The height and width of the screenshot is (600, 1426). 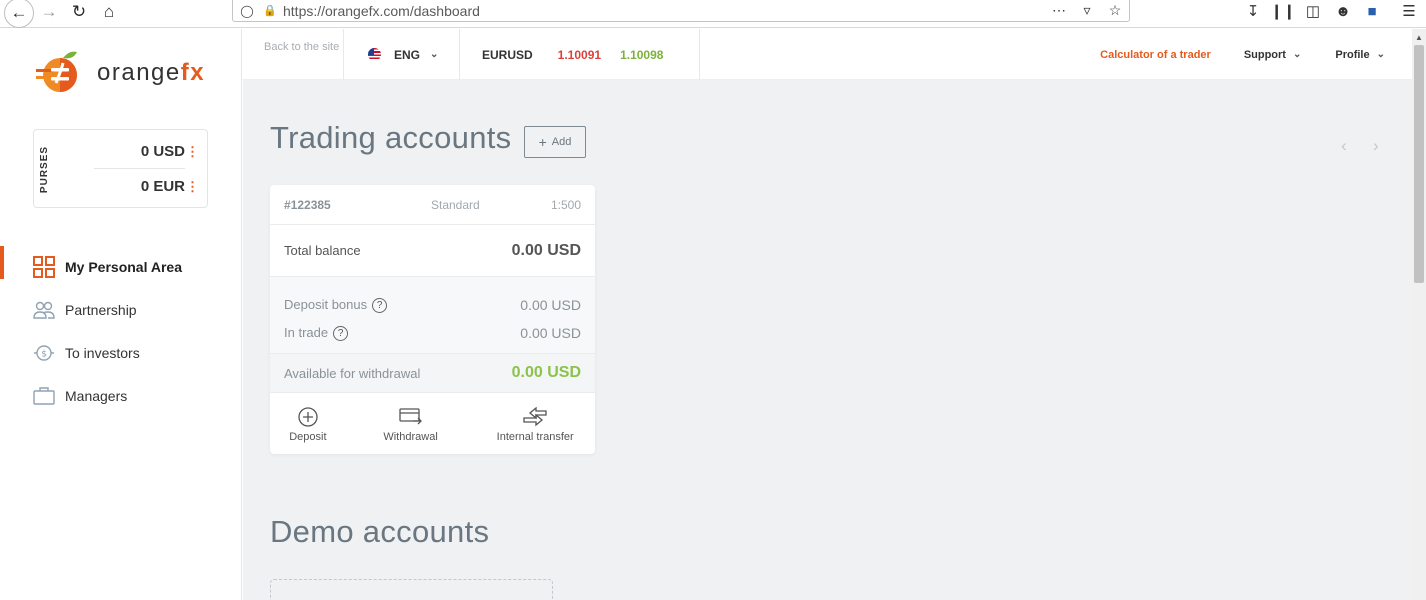 I want to click on deposit-label: Deposit, so click(x=308, y=437).